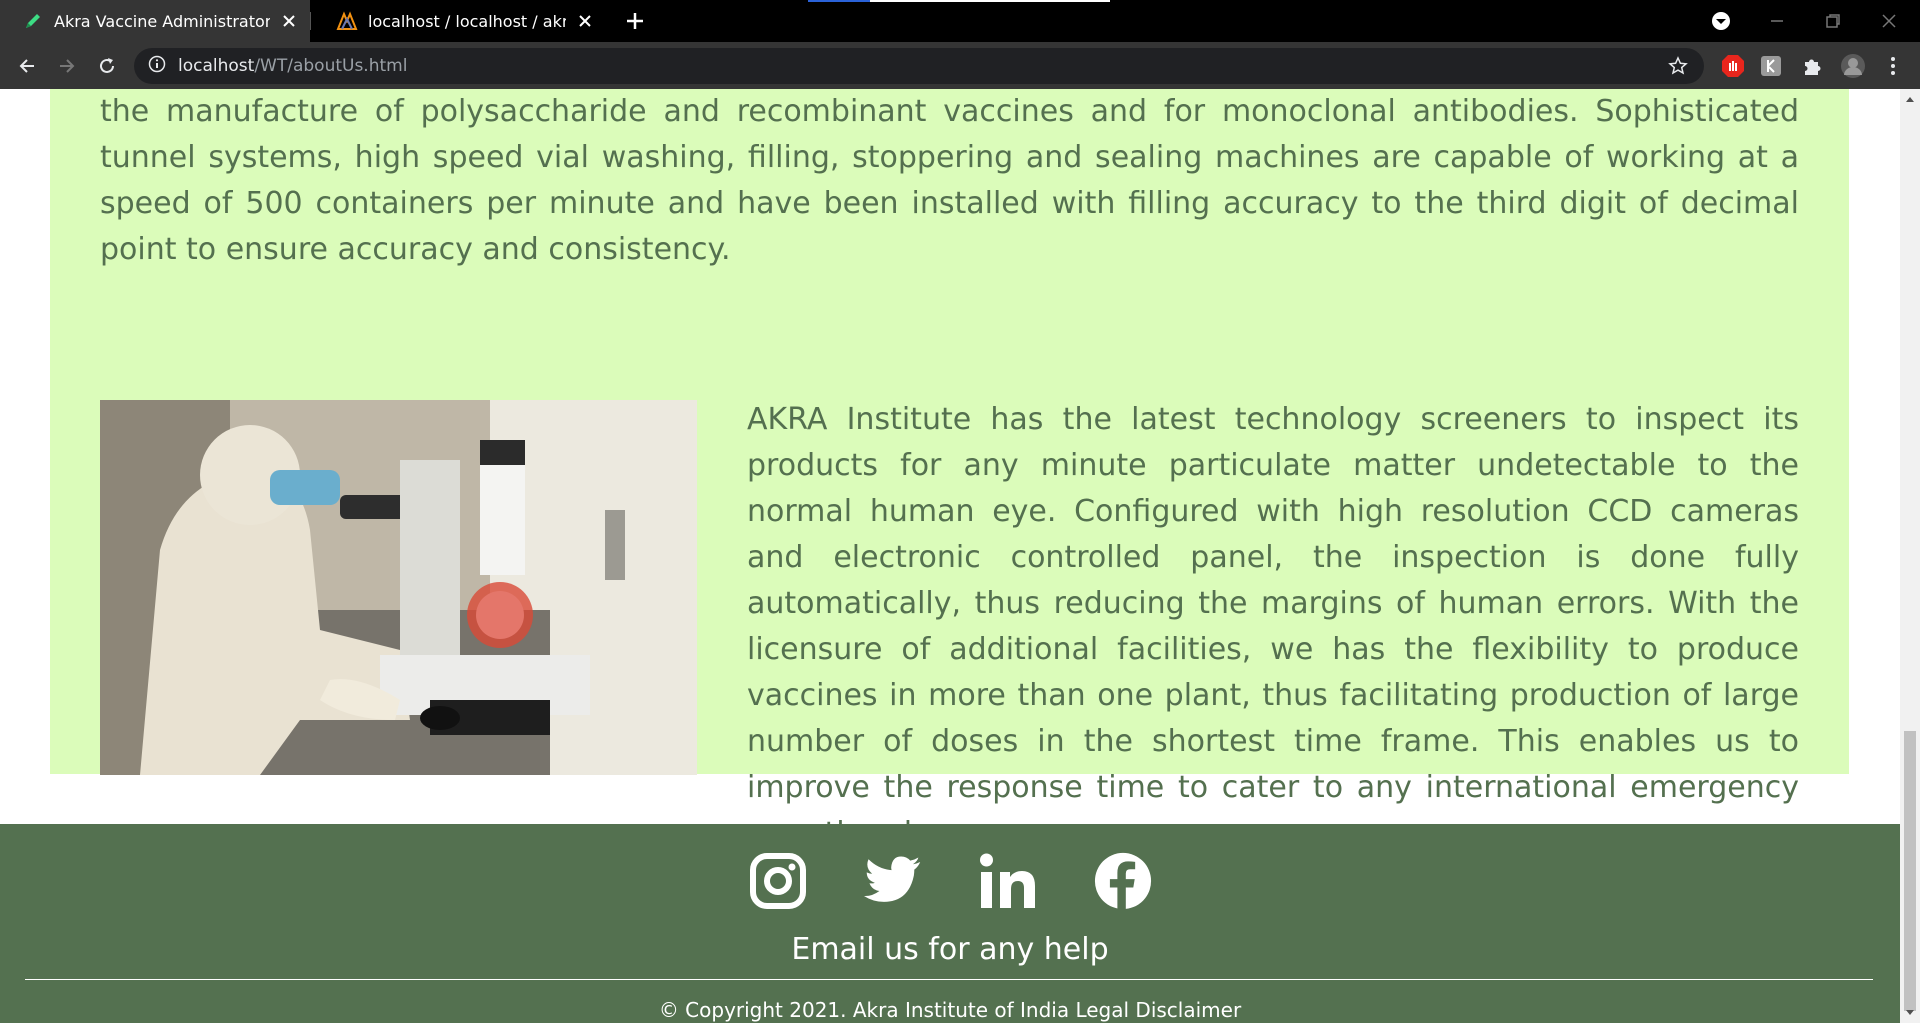 Image resolution: width=1920 pixels, height=1023 pixels. I want to click on avatar, so click(1853, 66).